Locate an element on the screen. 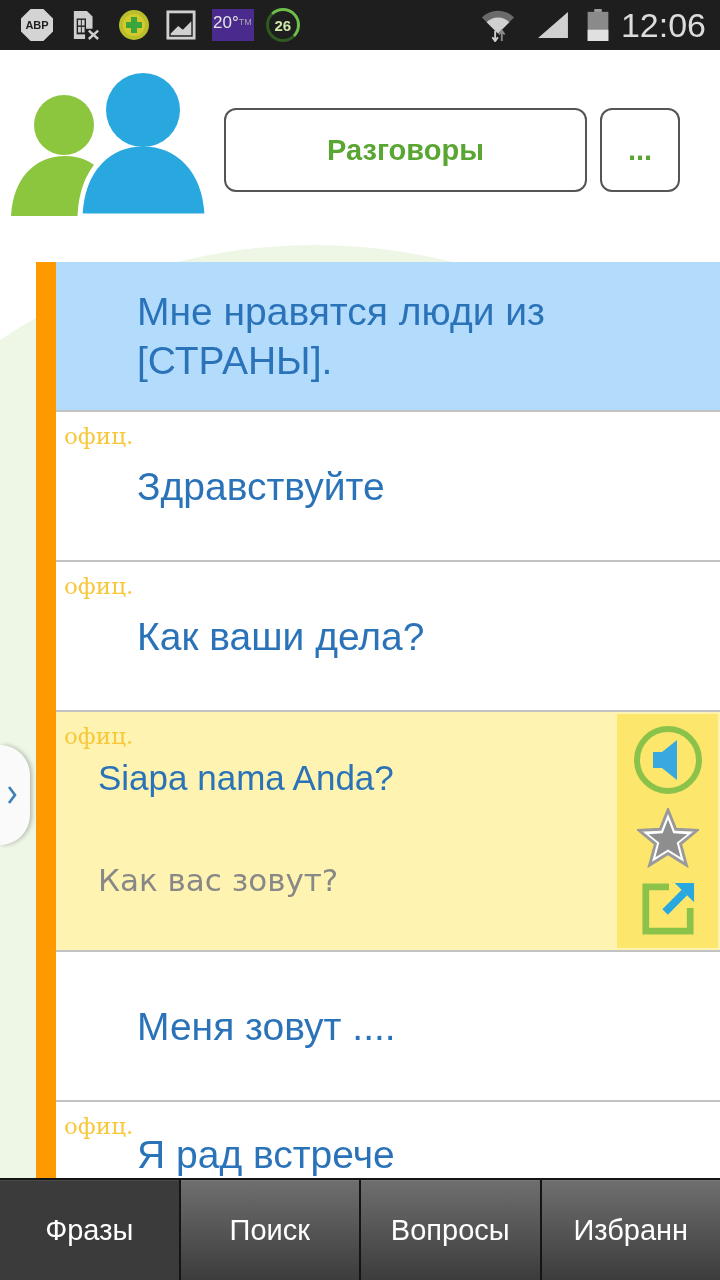 Image resolution: width=720 pixels, height=1280 pixels. sim-card-icon is located at coordinates (86, 25).